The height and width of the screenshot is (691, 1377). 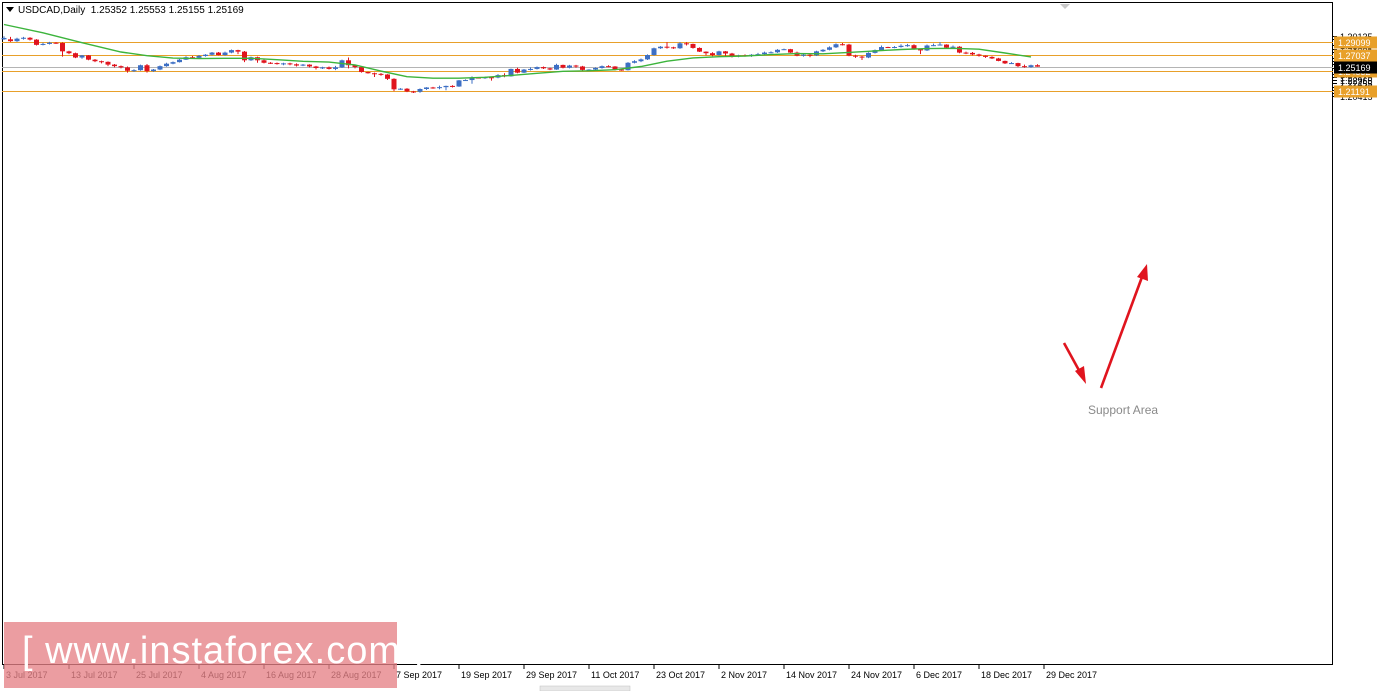 I want to click on x-tick-label: 29 Dec 2017, so click(x=1071, y=675).